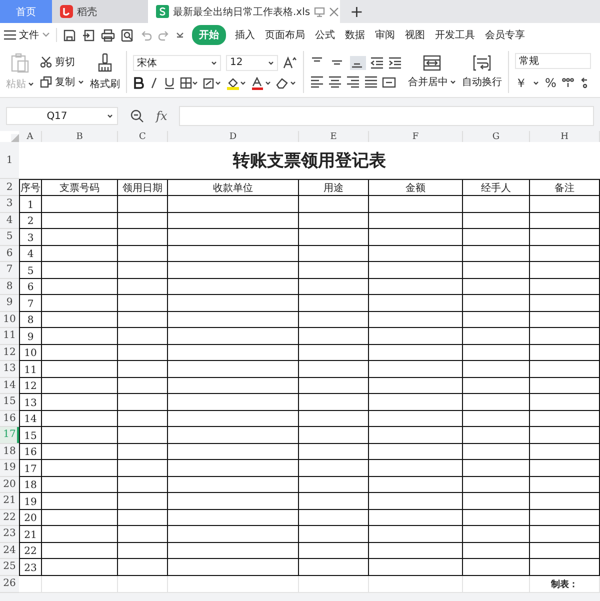 This screenshot has height=601, width=600. I want to click on align-right-icon, so click(353, 82).